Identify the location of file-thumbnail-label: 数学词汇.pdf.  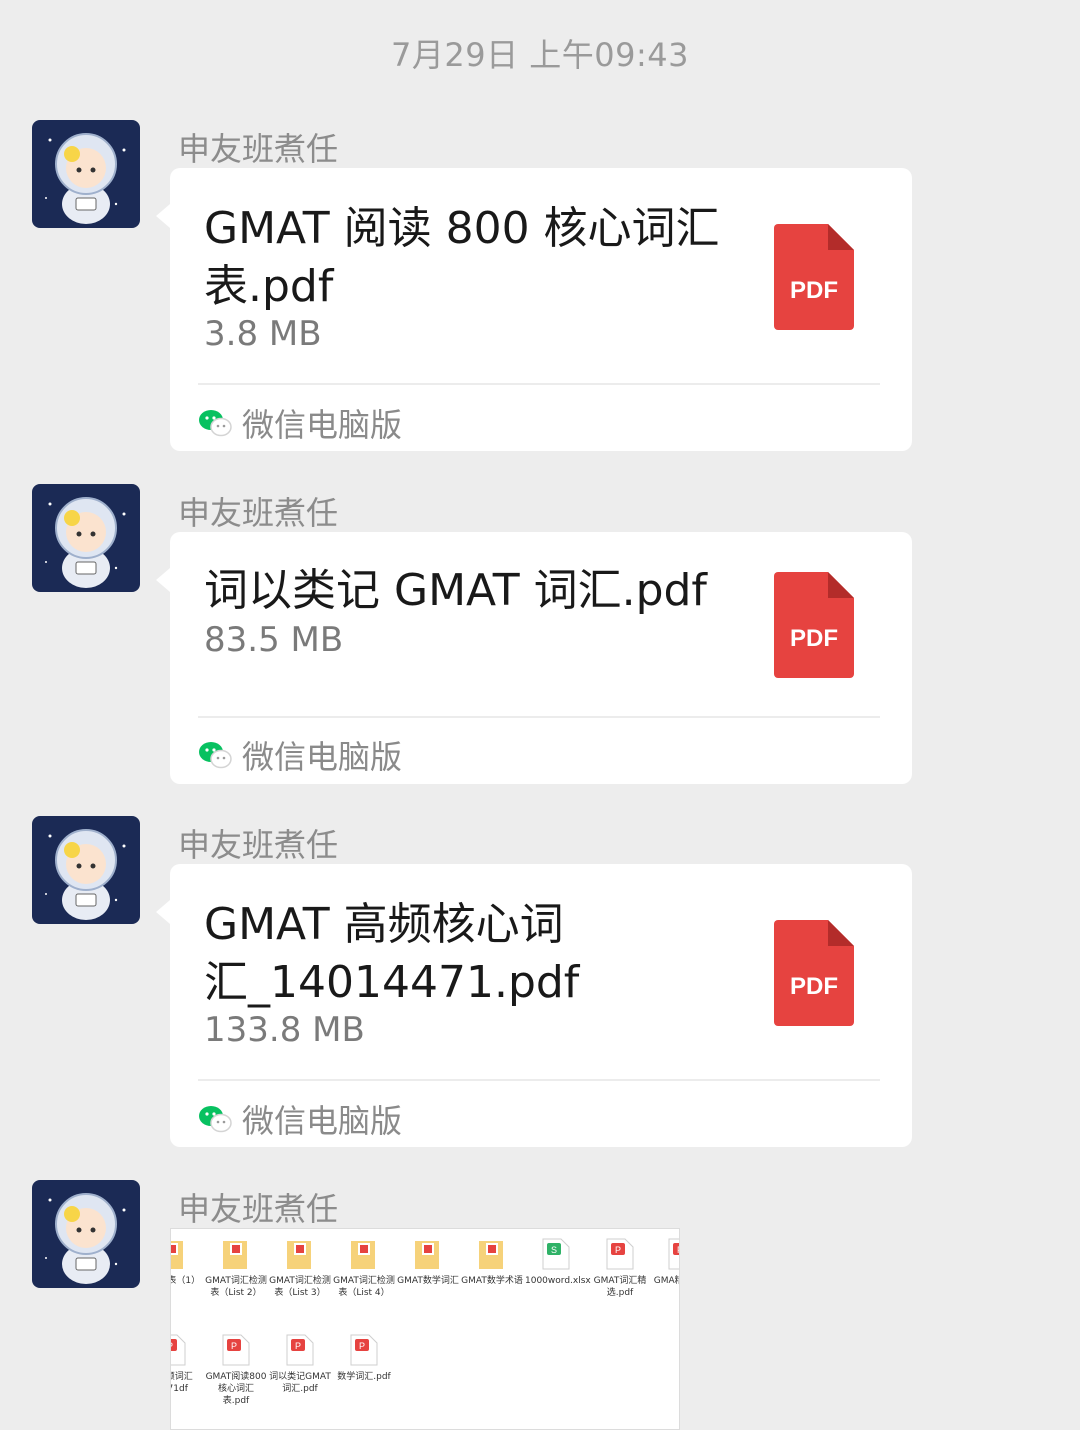
(364, 1377).